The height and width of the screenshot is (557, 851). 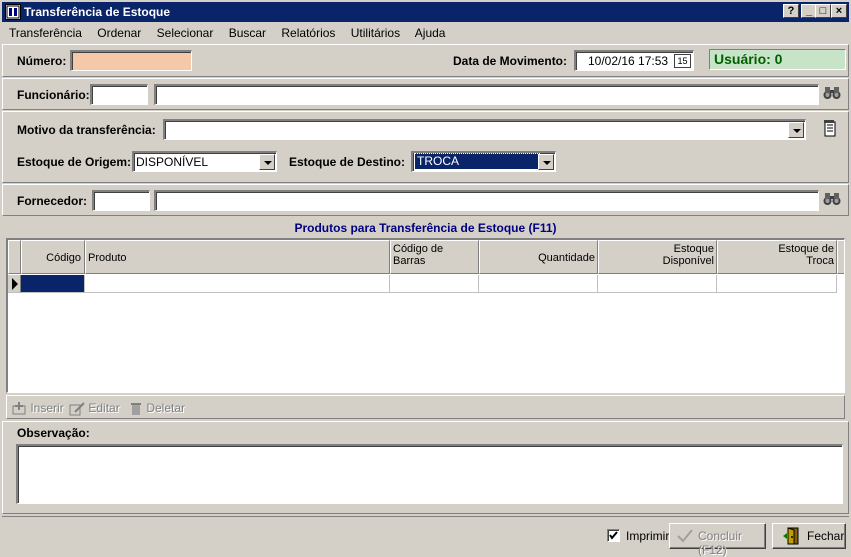 What do you see at coordinates (546, 162) in the screenshot?
I see `estoque-destino-dropdown-button` at bounding box center [546, 162].